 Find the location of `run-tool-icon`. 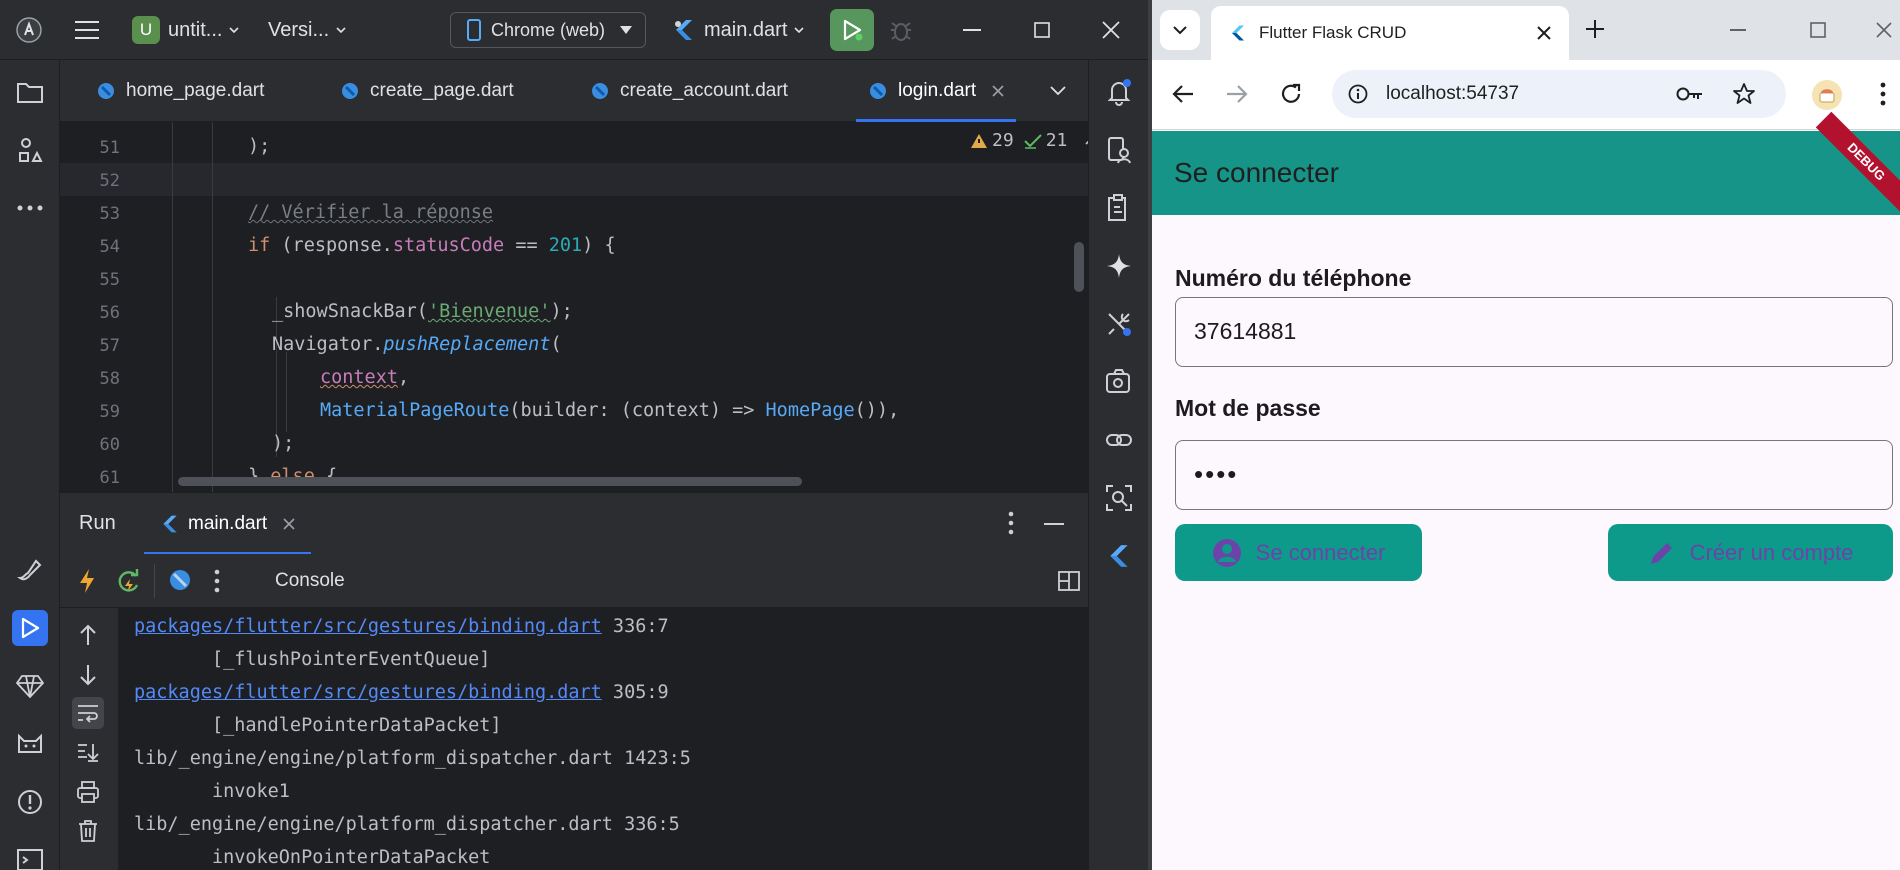

run-tool-icon is located at coordinates (30, 628).